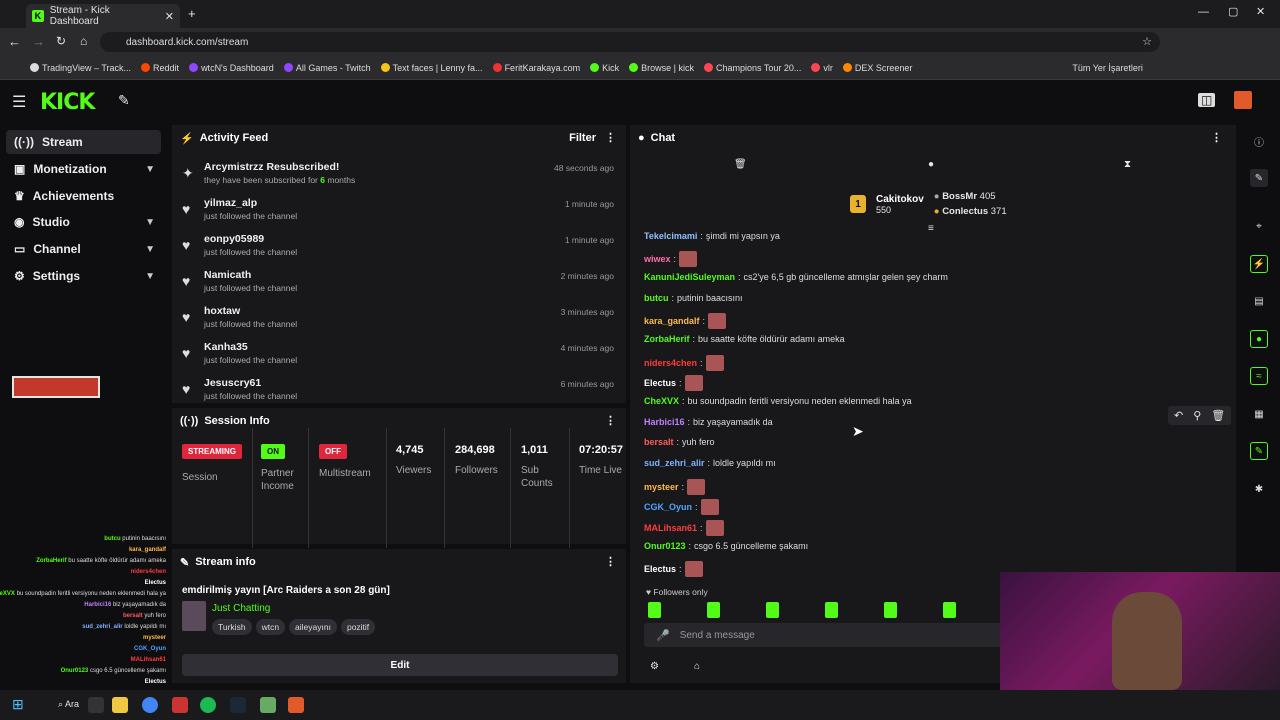 This screenshot has width=1280, height=720. I want to click on mic-icon: 🎤, so click(663, 635).